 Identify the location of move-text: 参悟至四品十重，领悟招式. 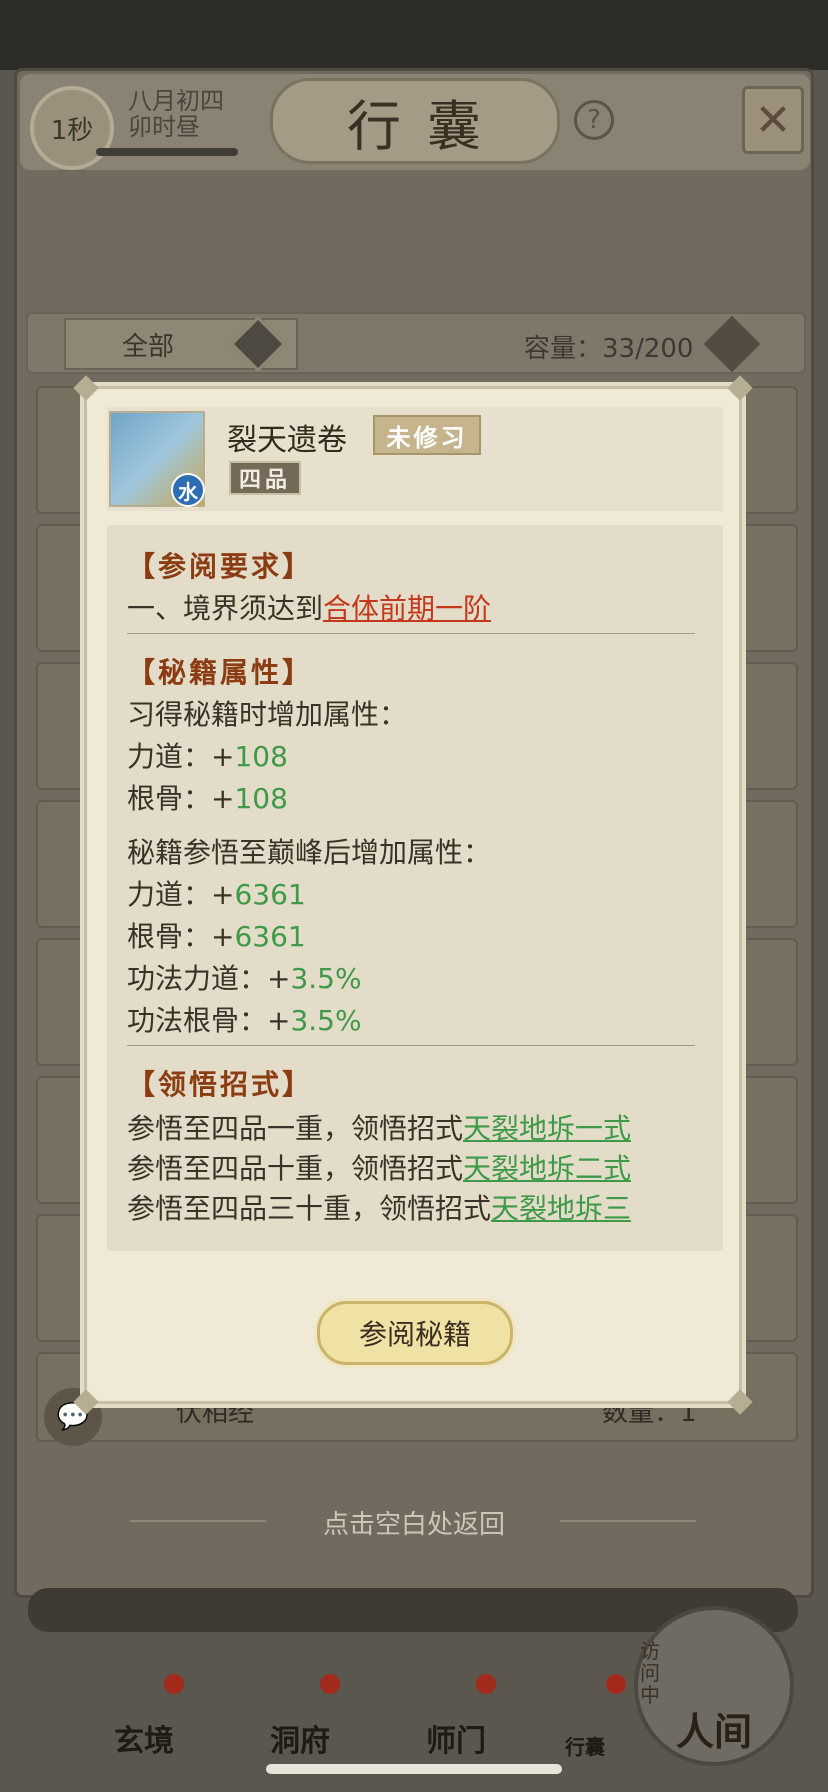
(295, 1168).